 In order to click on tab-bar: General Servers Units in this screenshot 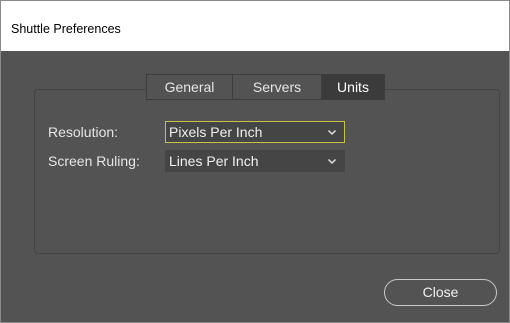, I will do `click(265, 87)`.